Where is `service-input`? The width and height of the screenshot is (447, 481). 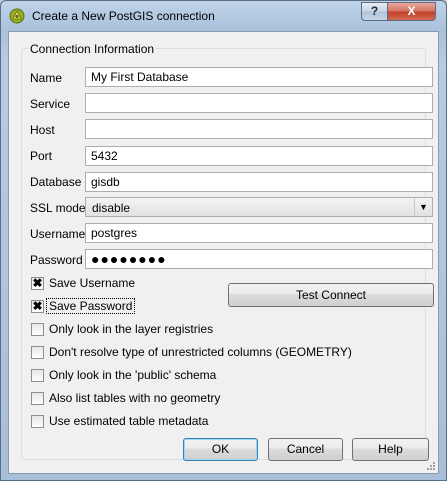
service-input is located at coordinates (259, 103).